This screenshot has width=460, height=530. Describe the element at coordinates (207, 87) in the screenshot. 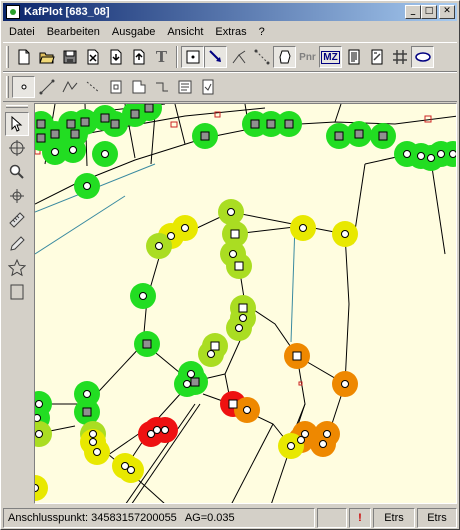

I see `draw-label-button` at that location.